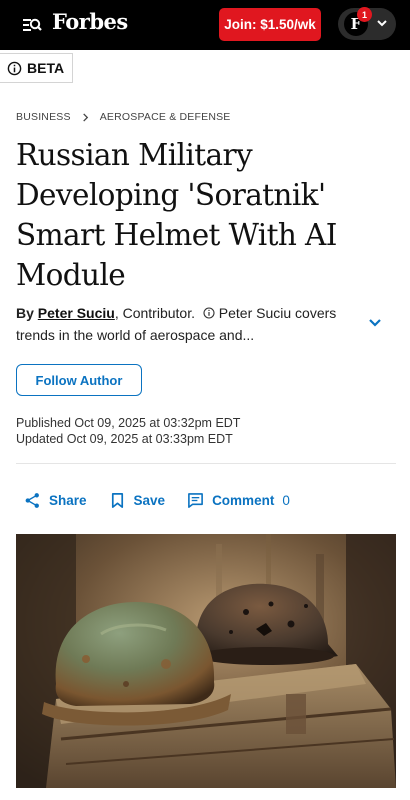  What do you see at coordinates (206, 463) in the screenshot?
I see `divider` at bounding box center [206, 463].